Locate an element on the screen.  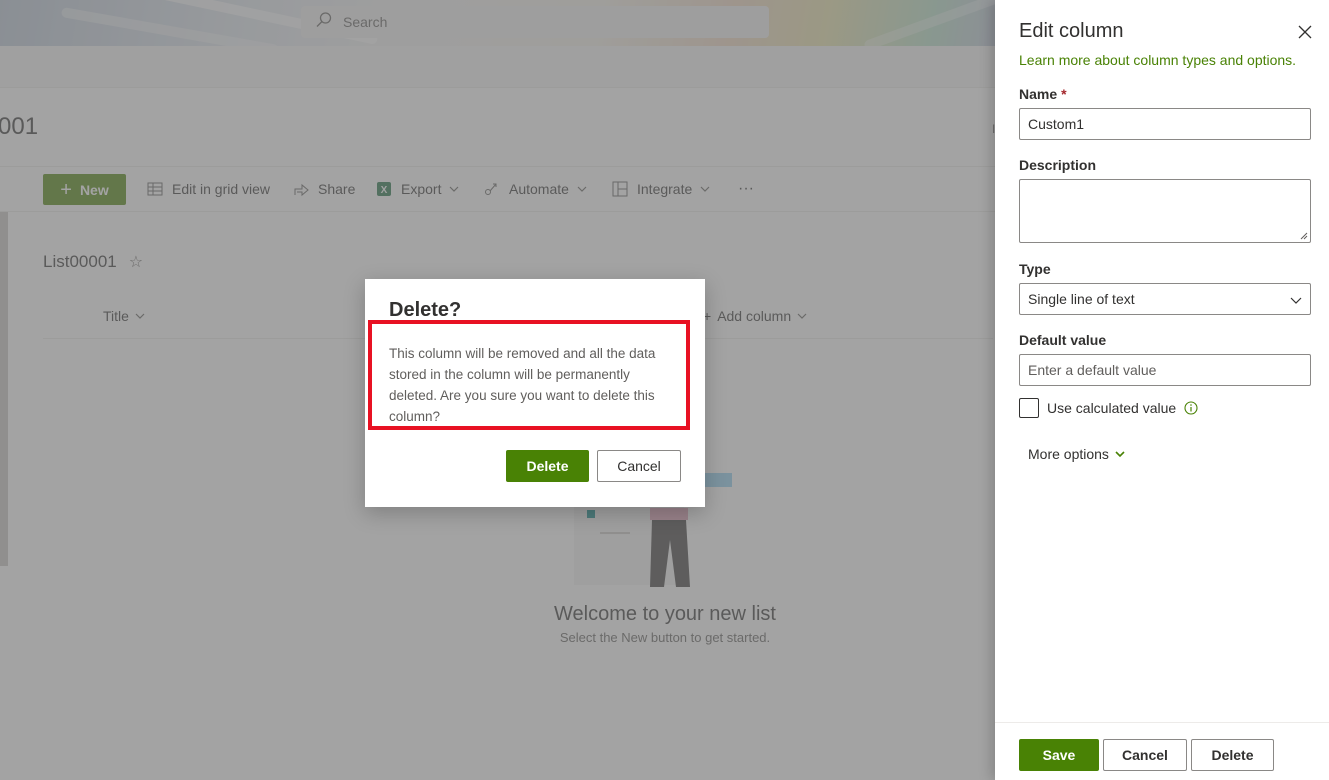
use-calculated-value-checkbox is located at coordinates (1029, 408).